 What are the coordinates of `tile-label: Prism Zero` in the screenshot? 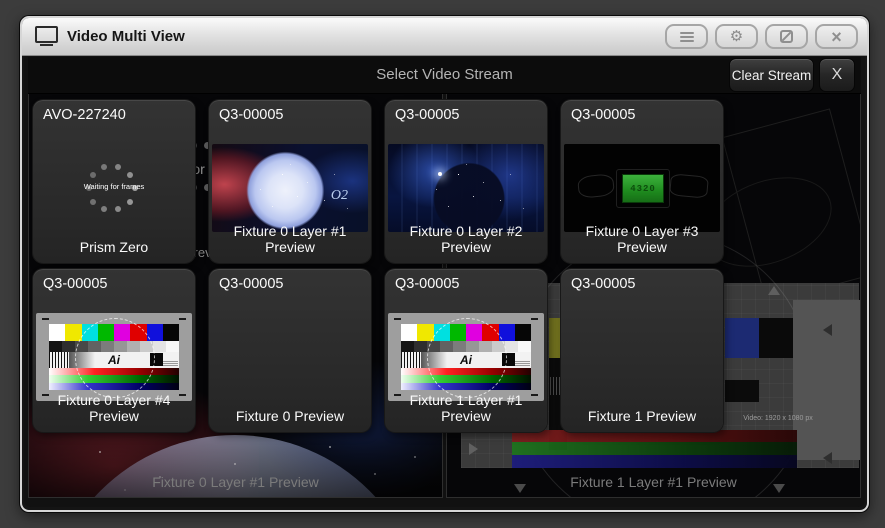 It's located at (114, 247).